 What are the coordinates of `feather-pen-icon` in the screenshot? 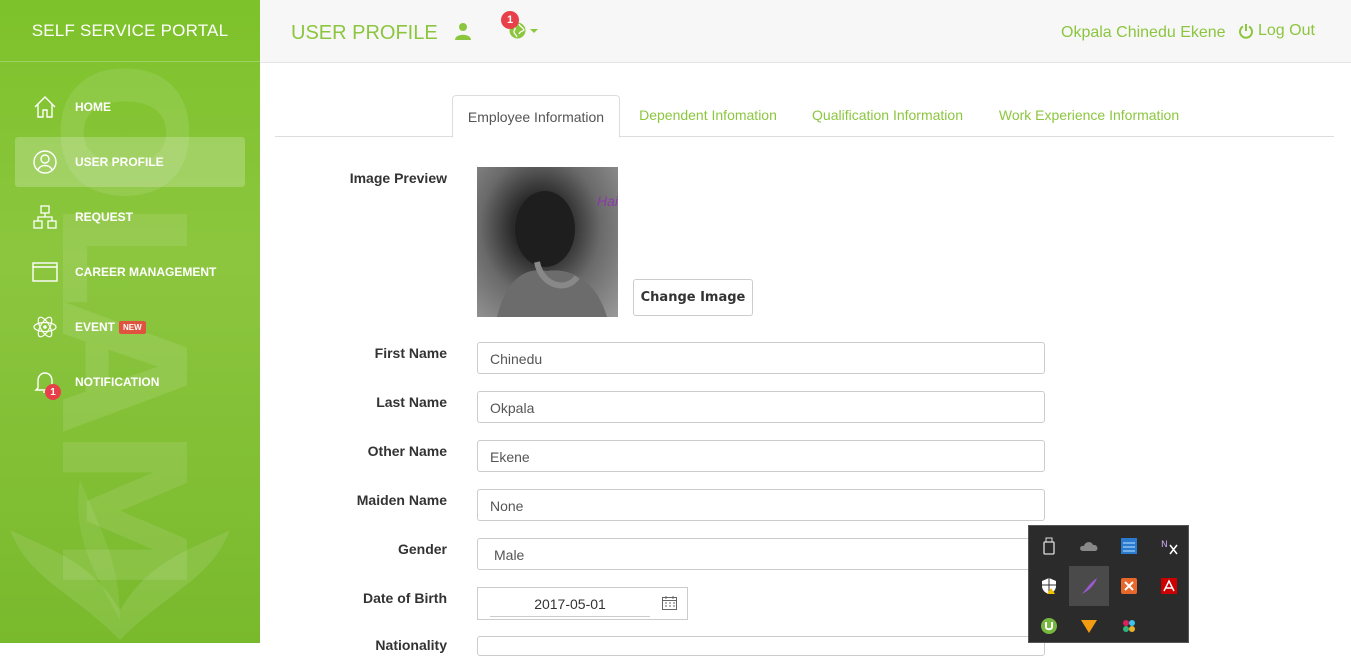 It's located at (1089, 586).